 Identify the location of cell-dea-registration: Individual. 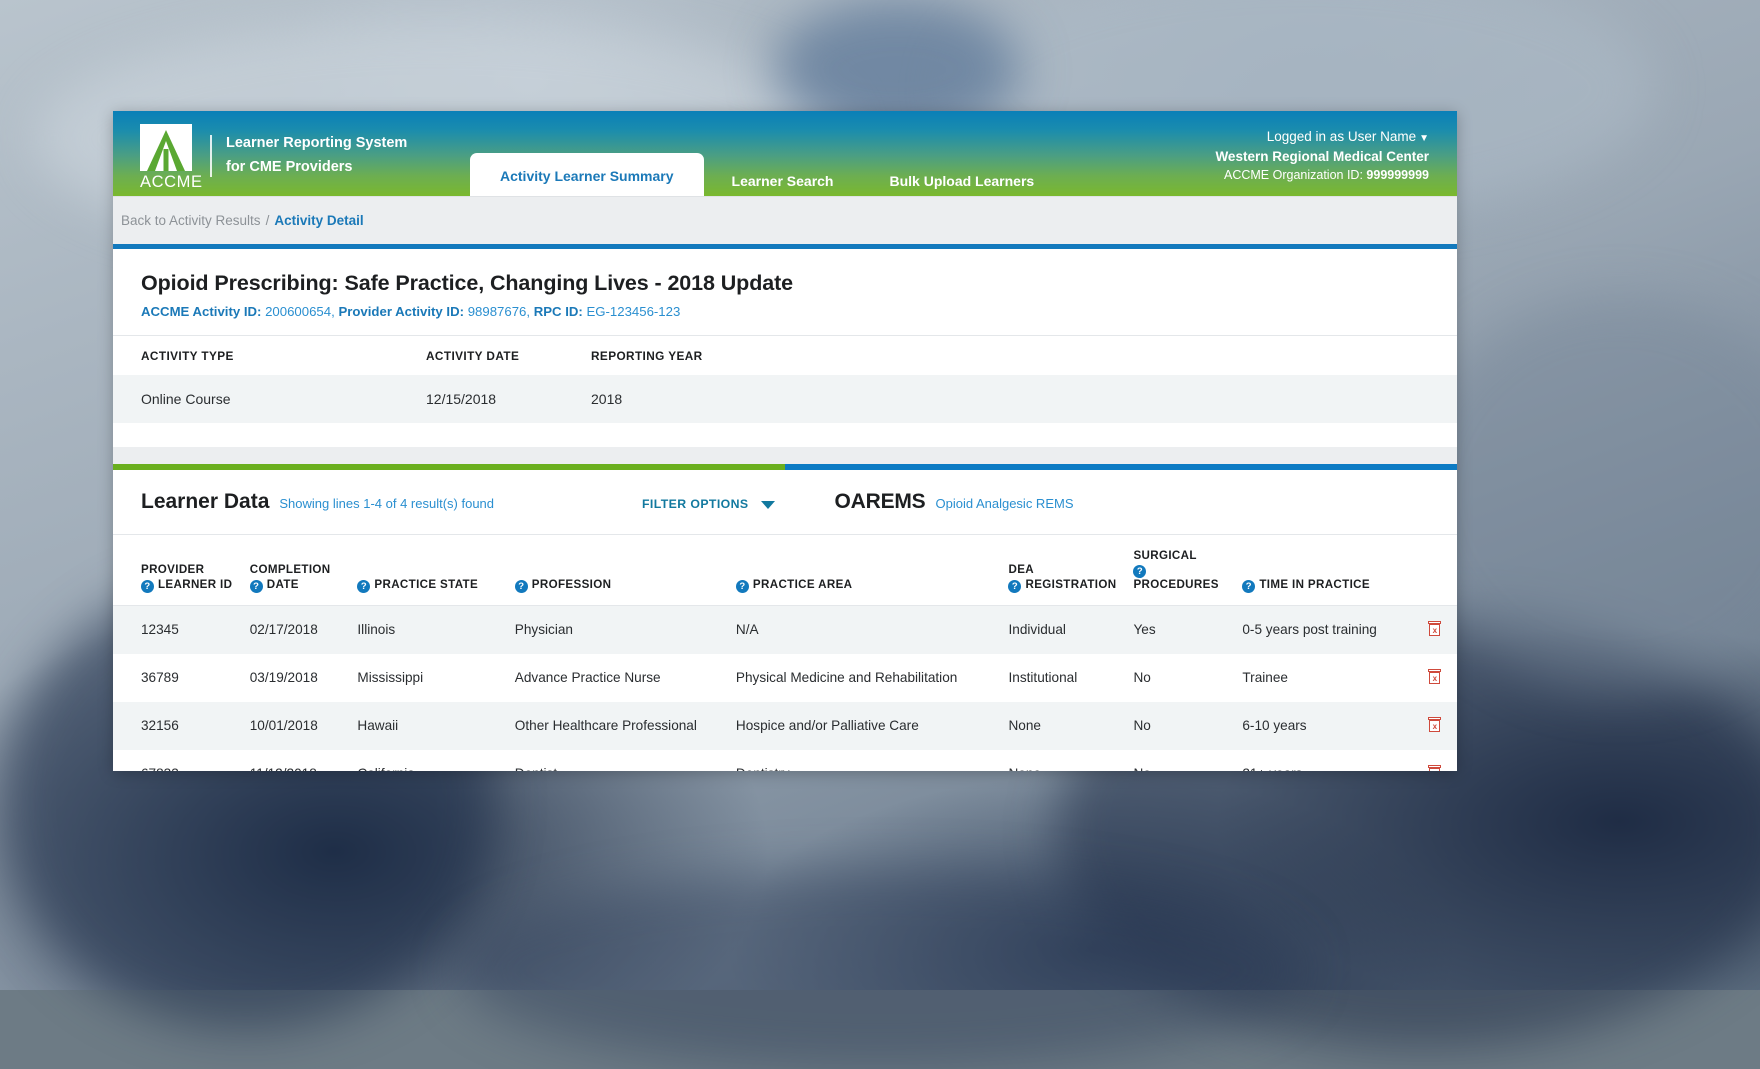
(1070, 629).